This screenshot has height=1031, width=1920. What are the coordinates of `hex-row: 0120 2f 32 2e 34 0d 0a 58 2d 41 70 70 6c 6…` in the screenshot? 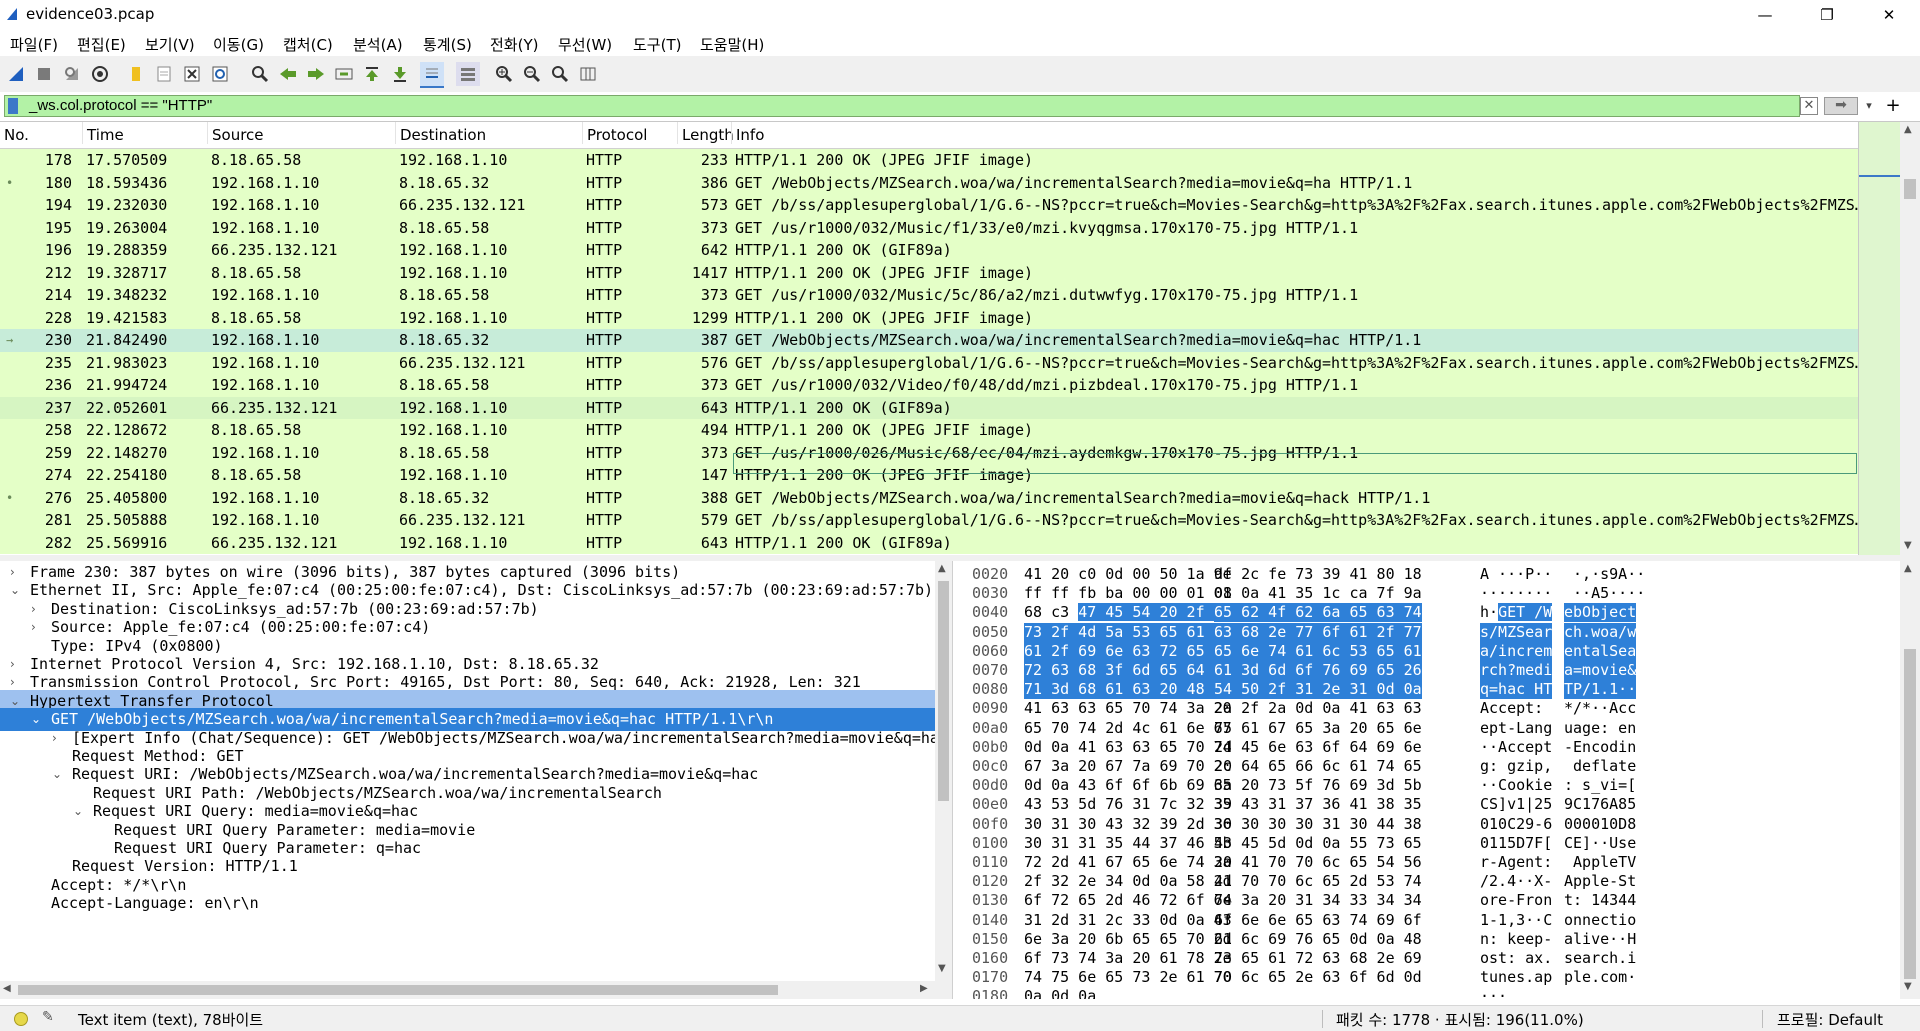 It's located at (1428, 881).